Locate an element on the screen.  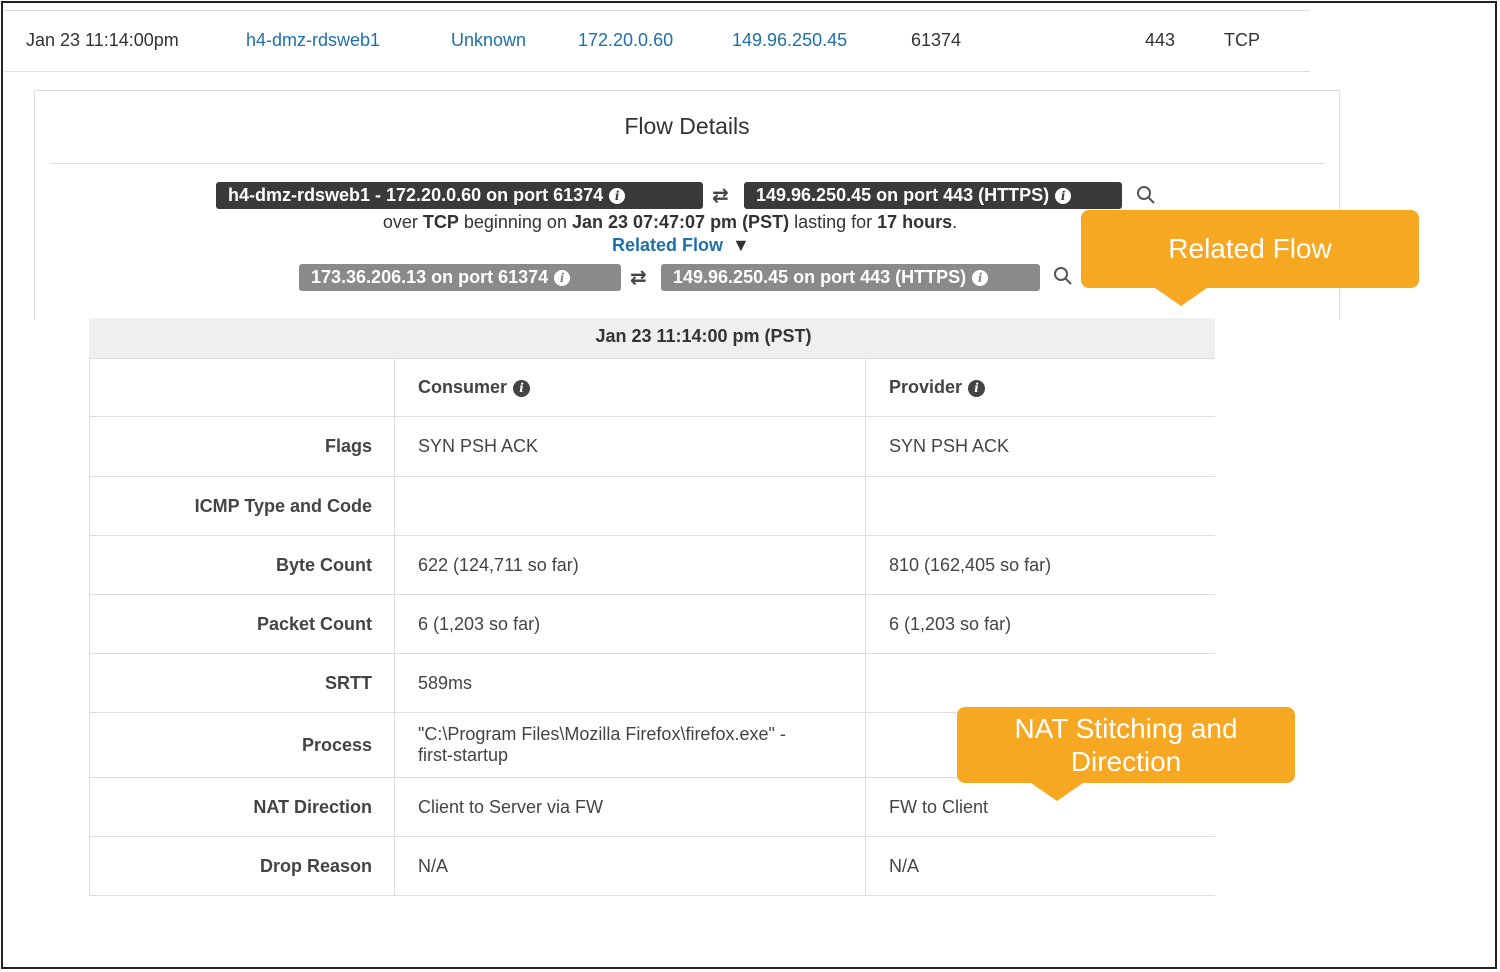
related-consumer-pill: 173.36.206.13 on port 61374 i is located at coordinates (460, 277).